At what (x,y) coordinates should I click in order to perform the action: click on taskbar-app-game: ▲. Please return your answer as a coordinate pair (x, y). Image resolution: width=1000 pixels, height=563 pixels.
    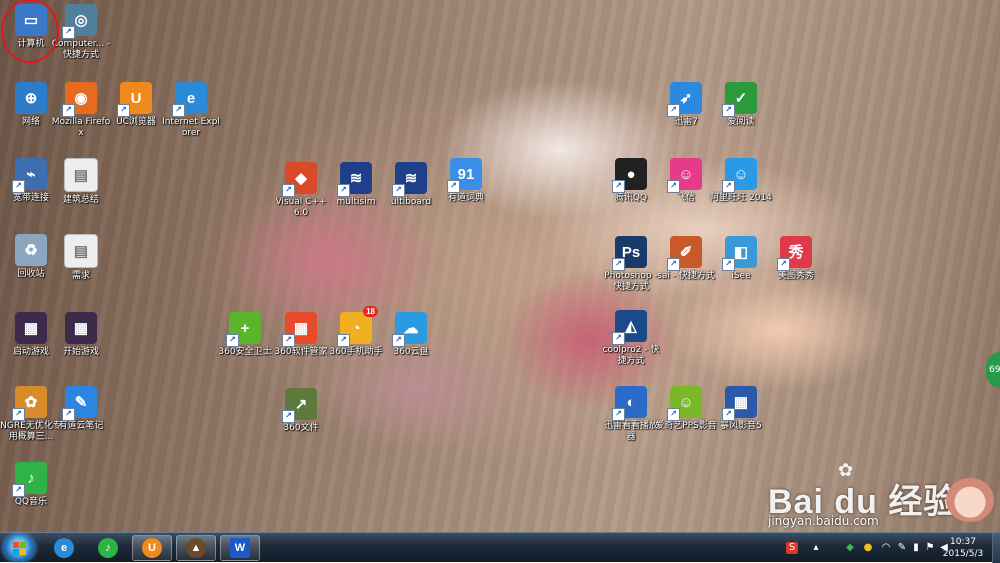
    Looking at the image, I should click on (196, 548).